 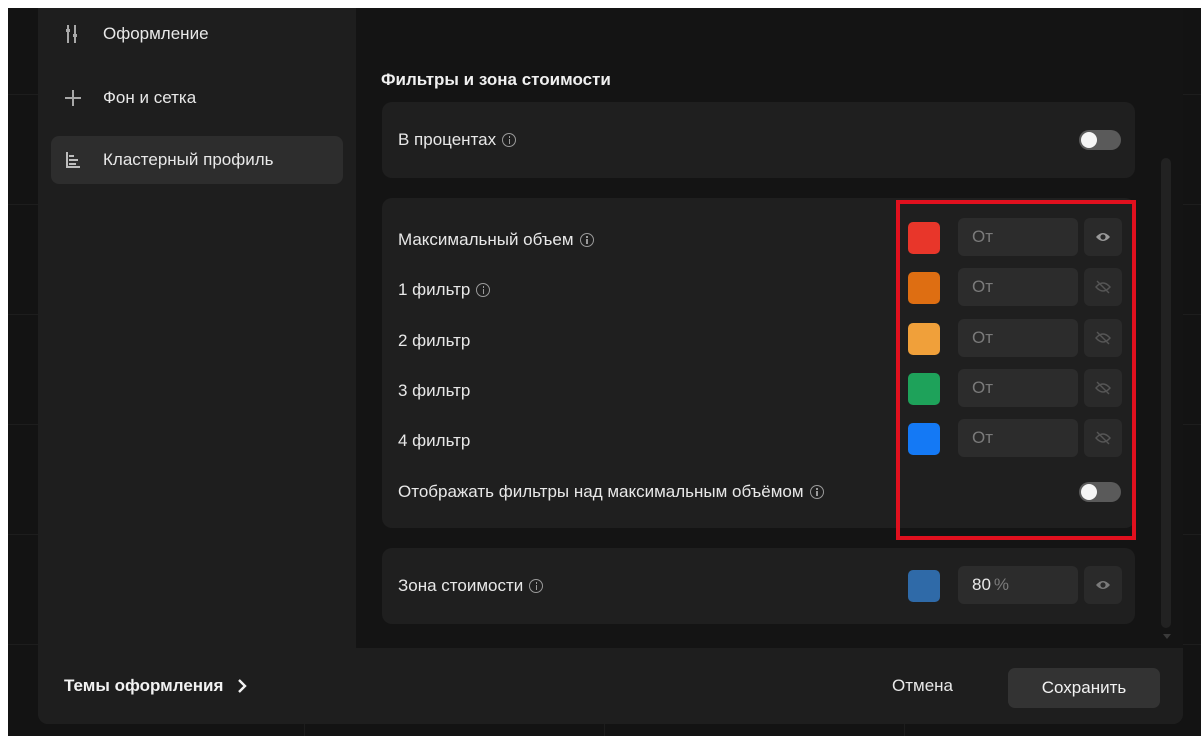 I want to click on filter-row-label: 2 фильтр, so click(x=434, y=341).